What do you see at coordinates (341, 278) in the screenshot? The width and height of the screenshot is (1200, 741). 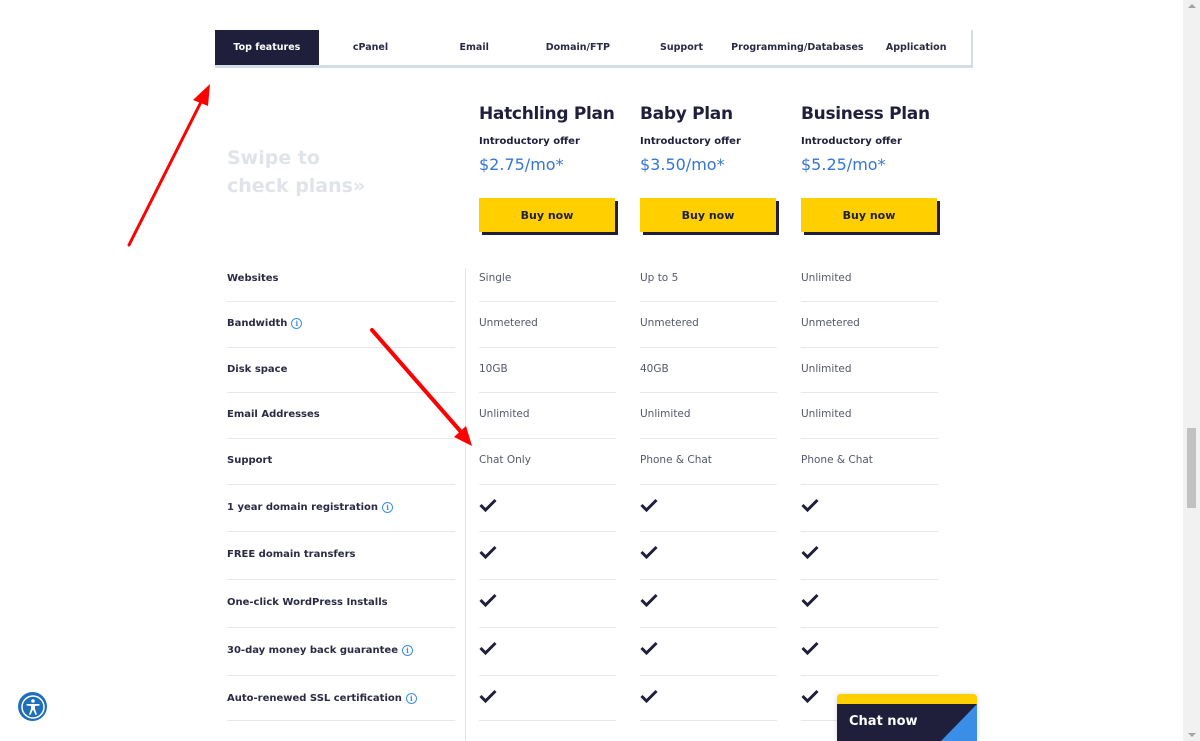 I see `feature-row-label: Websites` at bounding box center [341, 278].